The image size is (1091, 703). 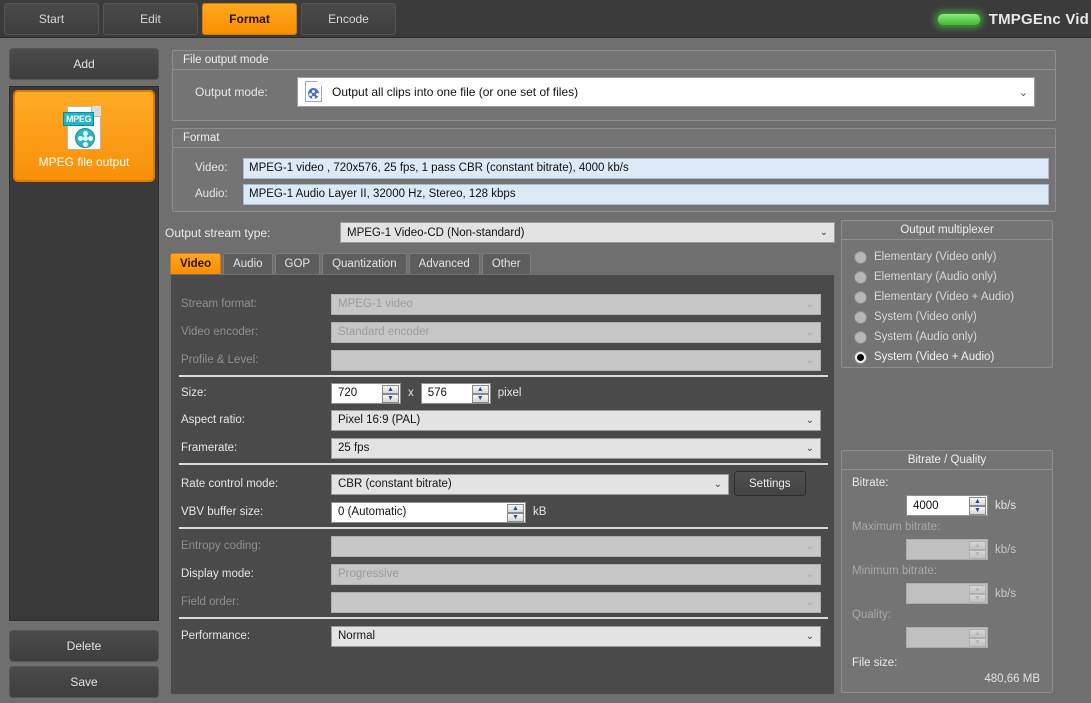 What do you see at coordinates (194, 393) in the screenshot?
I see `size-label: Size:` at bounding box center [194, 393].